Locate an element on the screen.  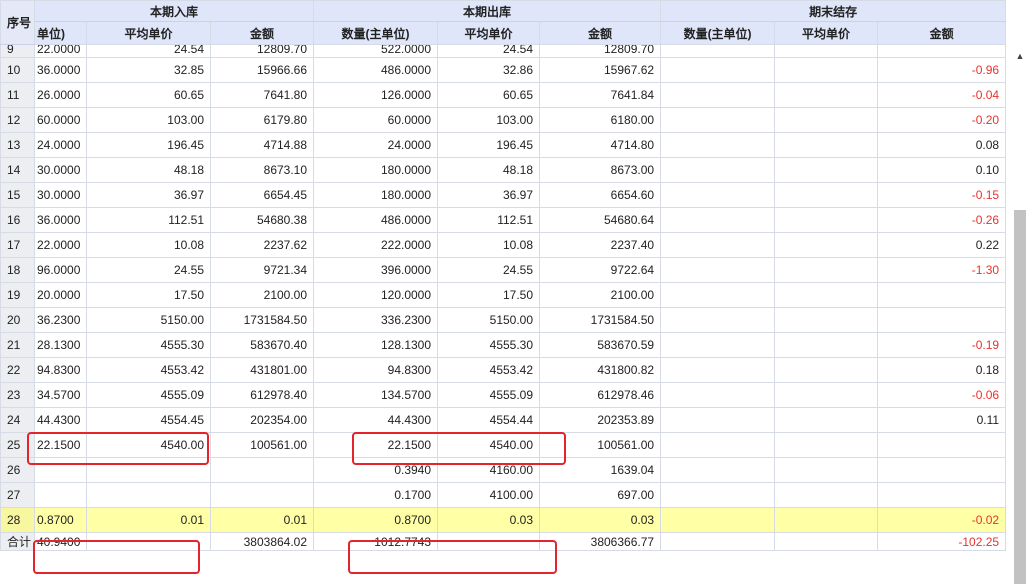
table-cell-c5: 24.55 is located at coordinates (489, 270).